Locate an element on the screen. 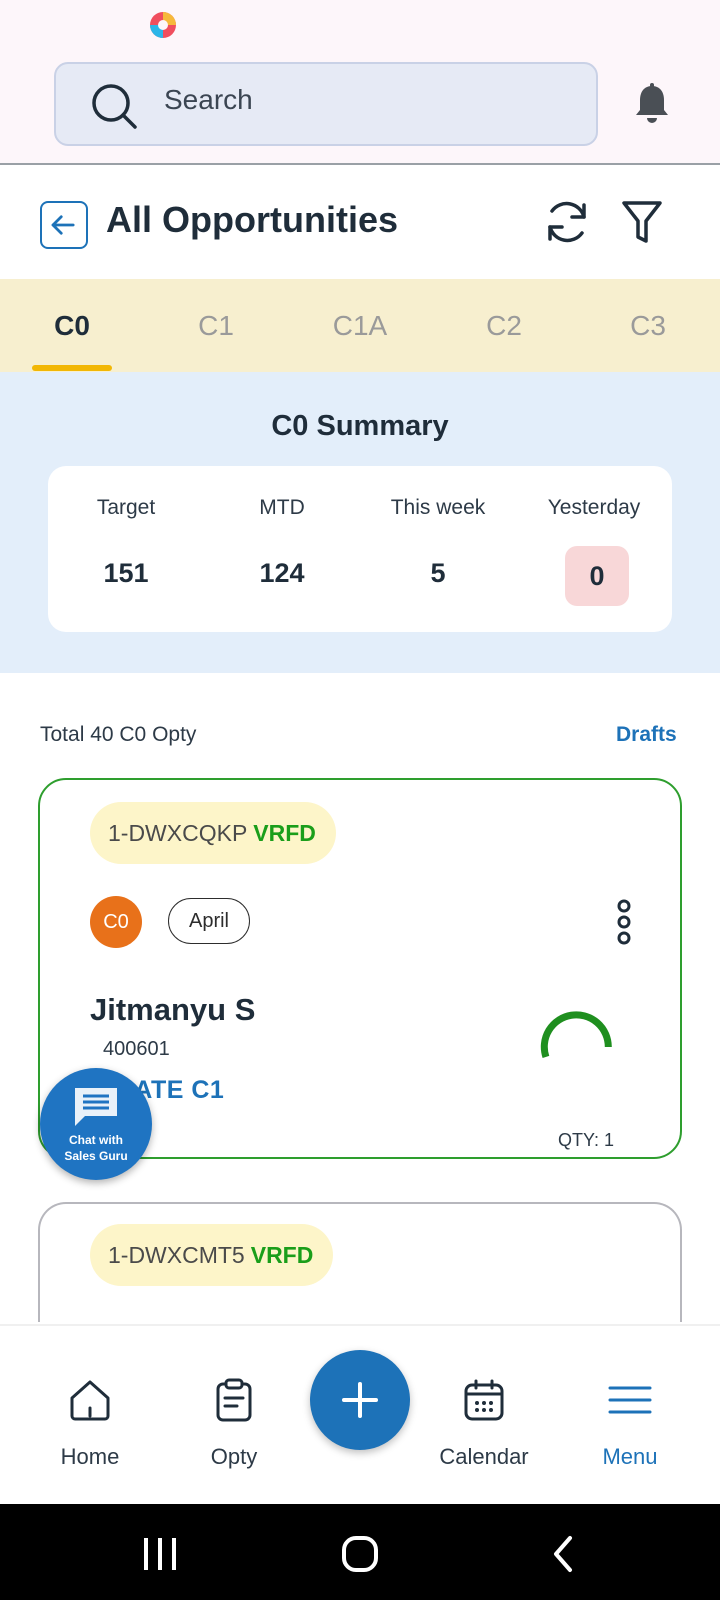  home-icon is located at coordinates (90, 1400).